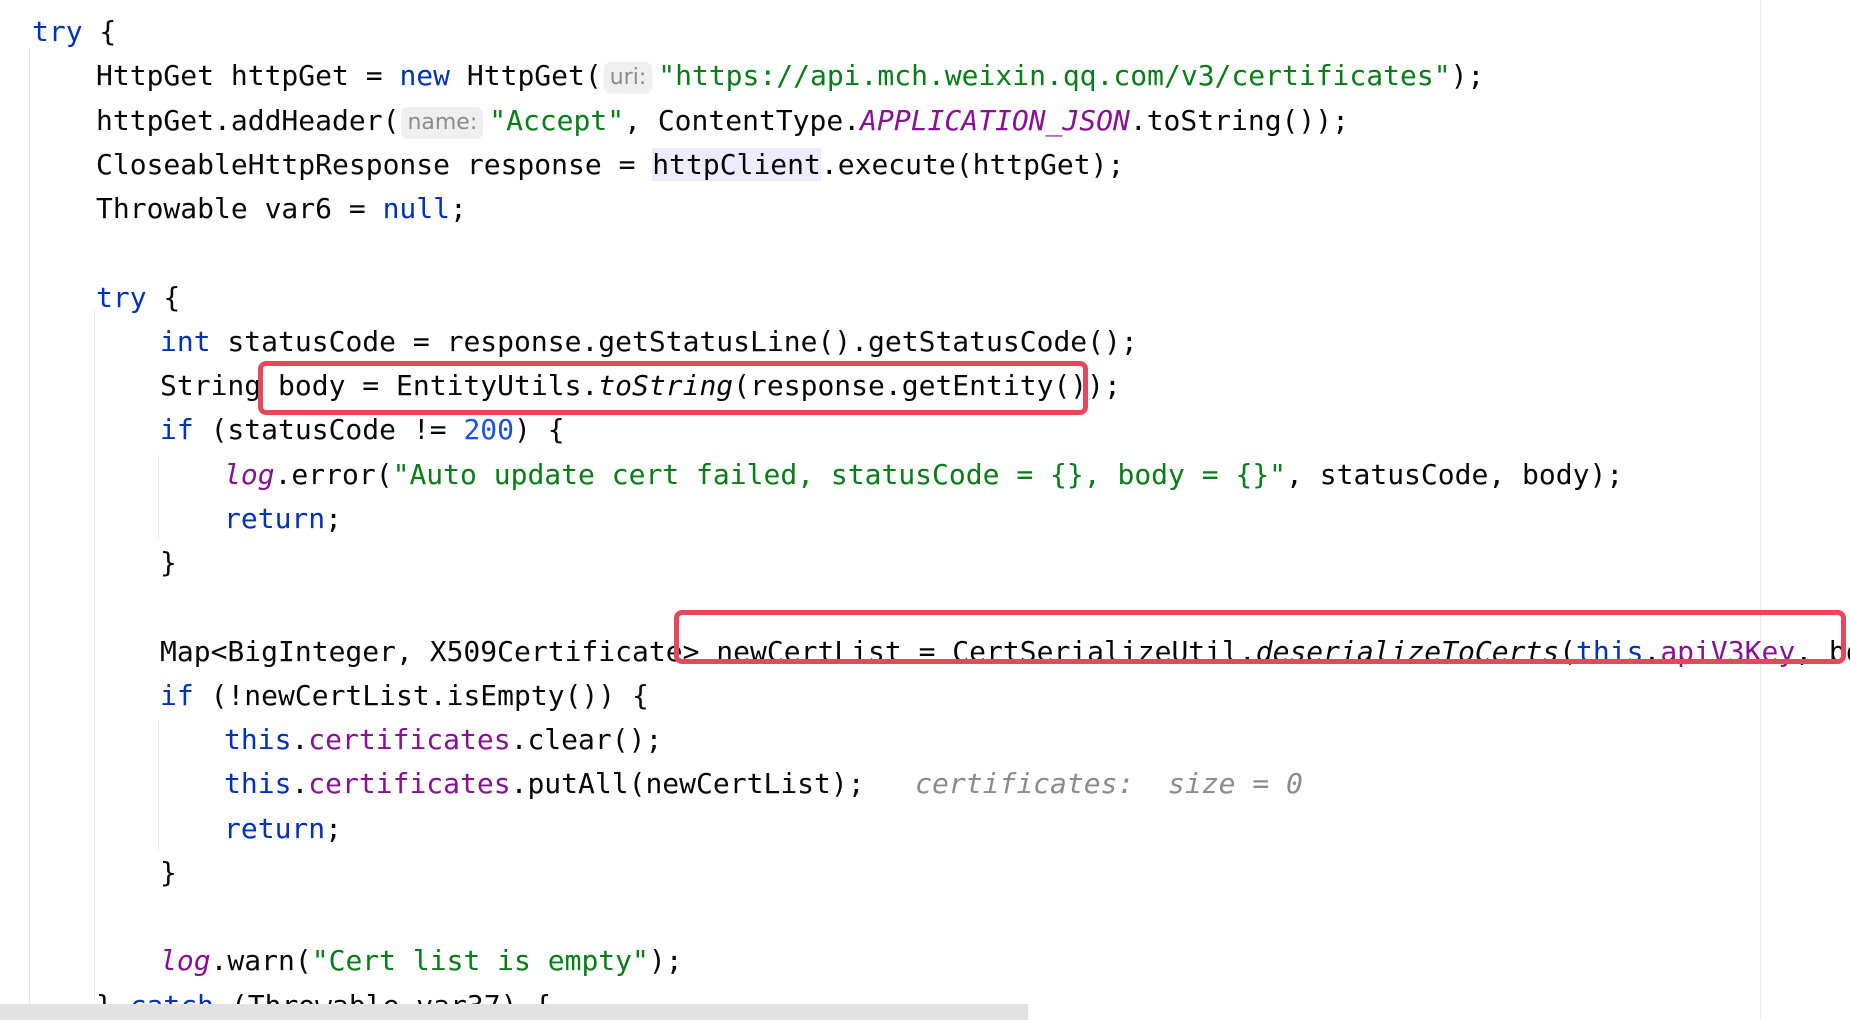 The image size is (1850, 1028). I want to click on code-token: 200, so click(489, 430).